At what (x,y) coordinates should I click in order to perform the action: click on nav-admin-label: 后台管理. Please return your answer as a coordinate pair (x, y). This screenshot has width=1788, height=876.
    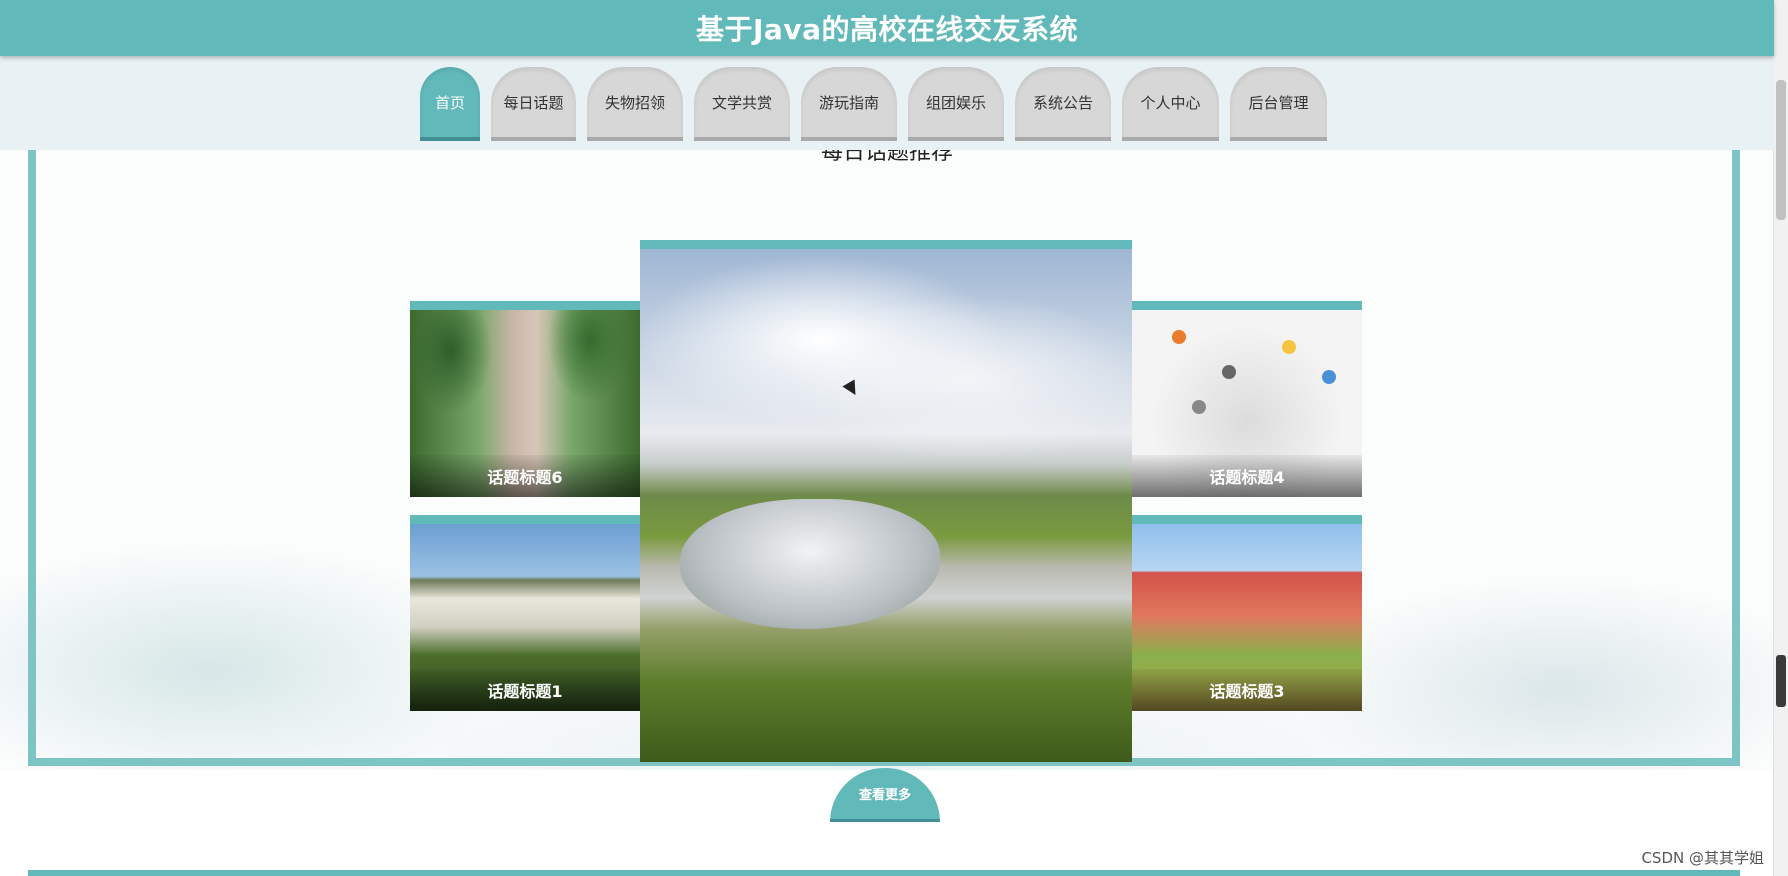
    Looking at the image, I should click on (1278, 102).